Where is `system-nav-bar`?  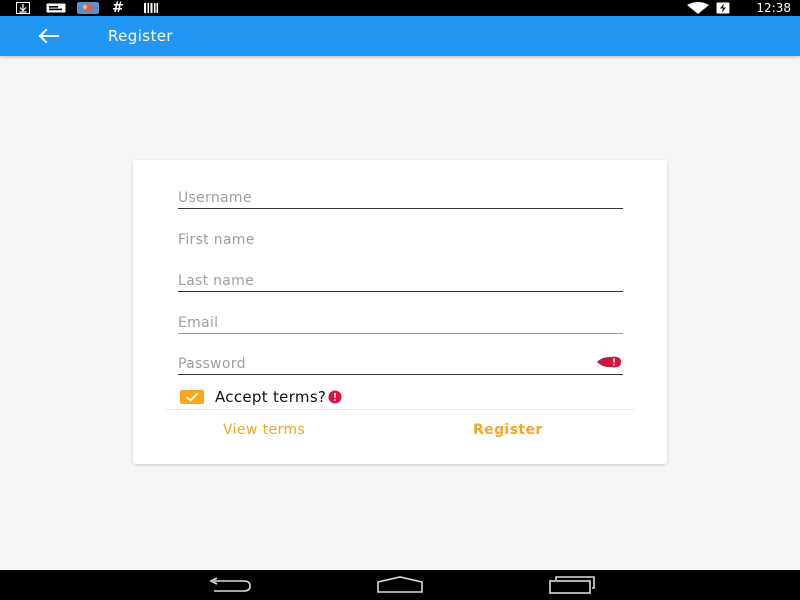 system-nav-bar is located at coordinates (400, 585).